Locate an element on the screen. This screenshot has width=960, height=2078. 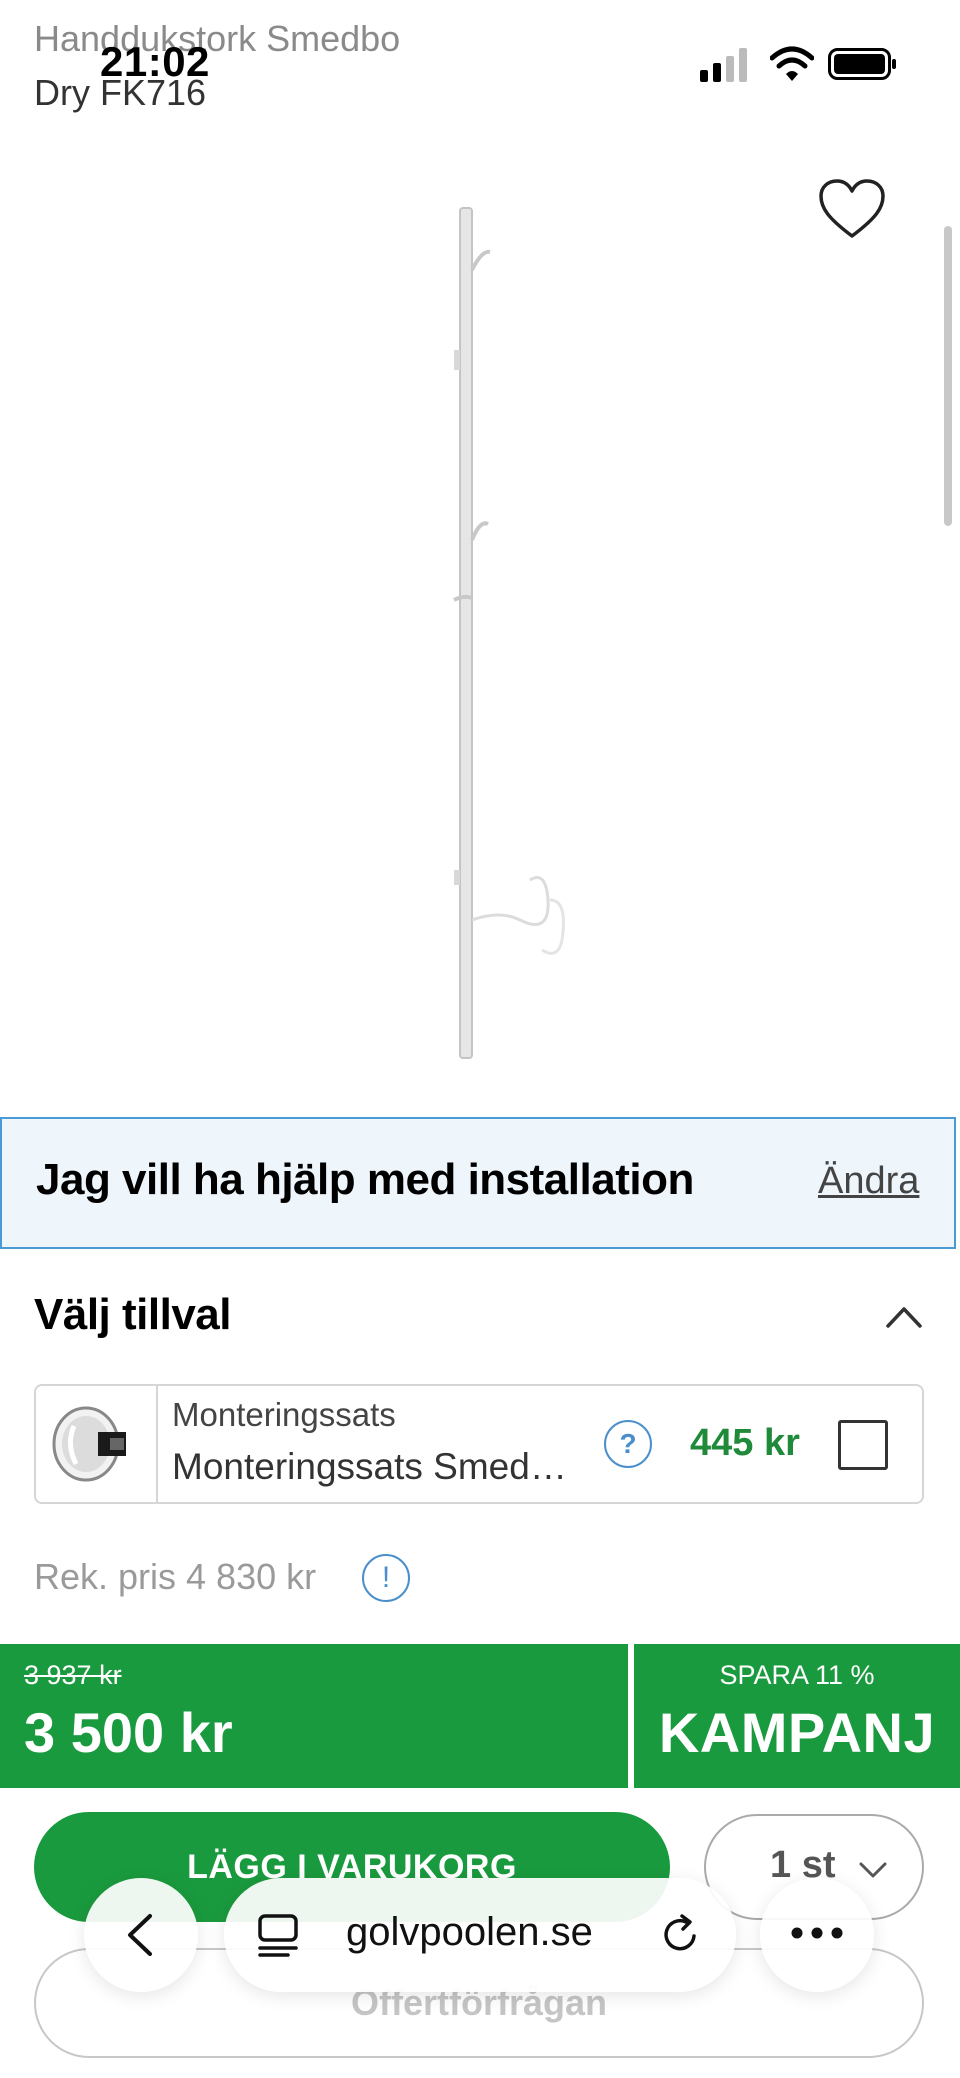
back-arrow-icon is located at coordinates (140, 1935).